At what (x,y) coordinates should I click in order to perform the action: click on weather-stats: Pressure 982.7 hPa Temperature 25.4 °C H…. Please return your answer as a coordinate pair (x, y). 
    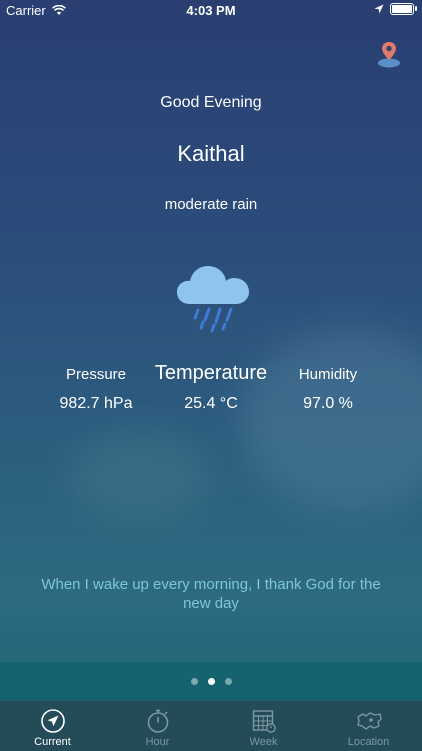
    Looking at the image, I should click on (211, 394).